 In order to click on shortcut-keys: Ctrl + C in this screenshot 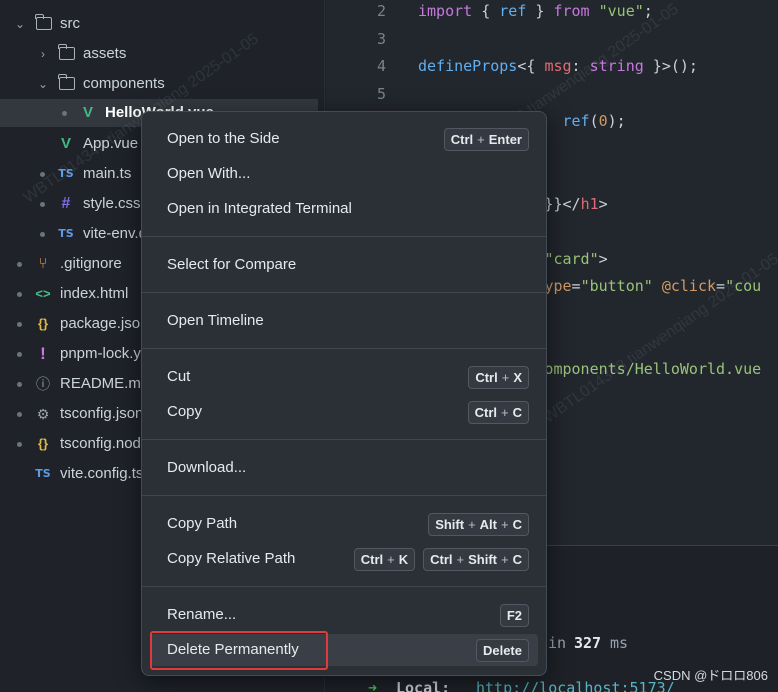, I will do `click(498, 412)`.